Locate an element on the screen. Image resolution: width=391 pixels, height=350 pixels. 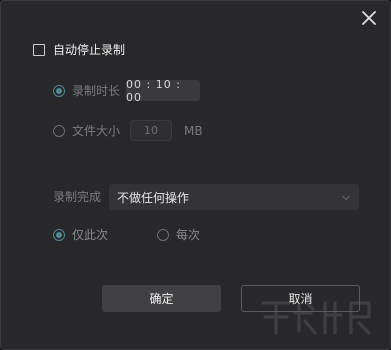
duration-input: 00 : 10 : 00 is located at coordinates (163, 91).